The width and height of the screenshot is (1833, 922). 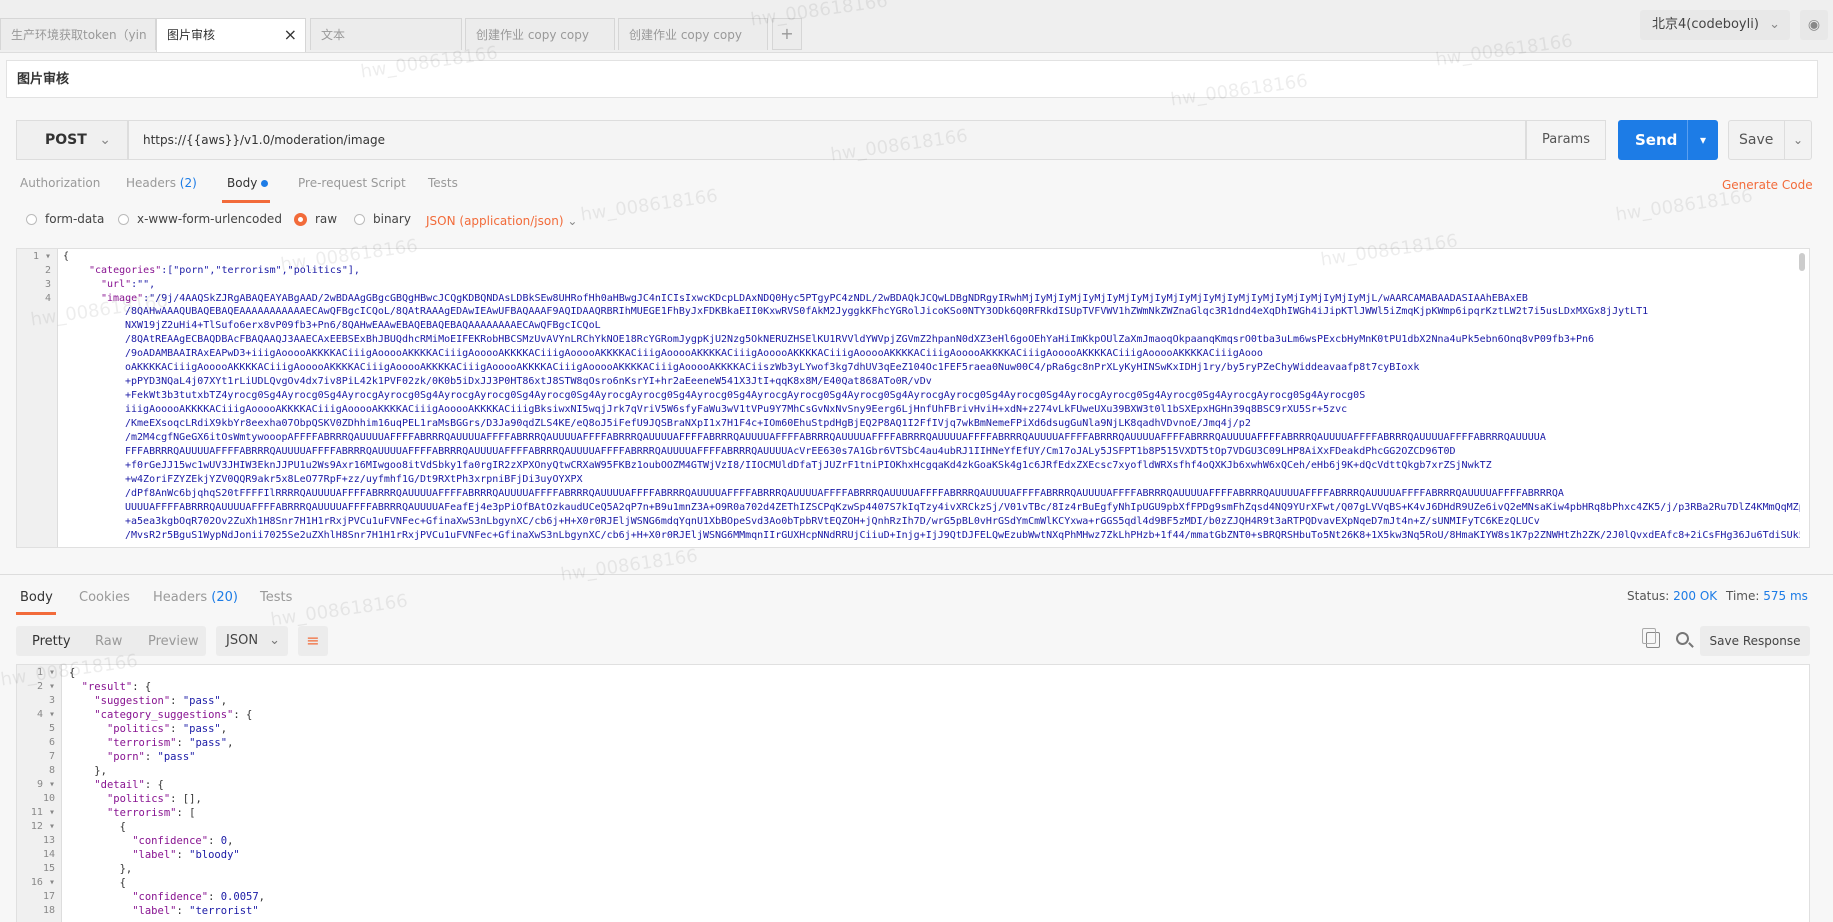 What do you see at coordinates (276, 597) in the screenshot?
I see `response-tab-tests: Tests` at bounding box center [276, 597].